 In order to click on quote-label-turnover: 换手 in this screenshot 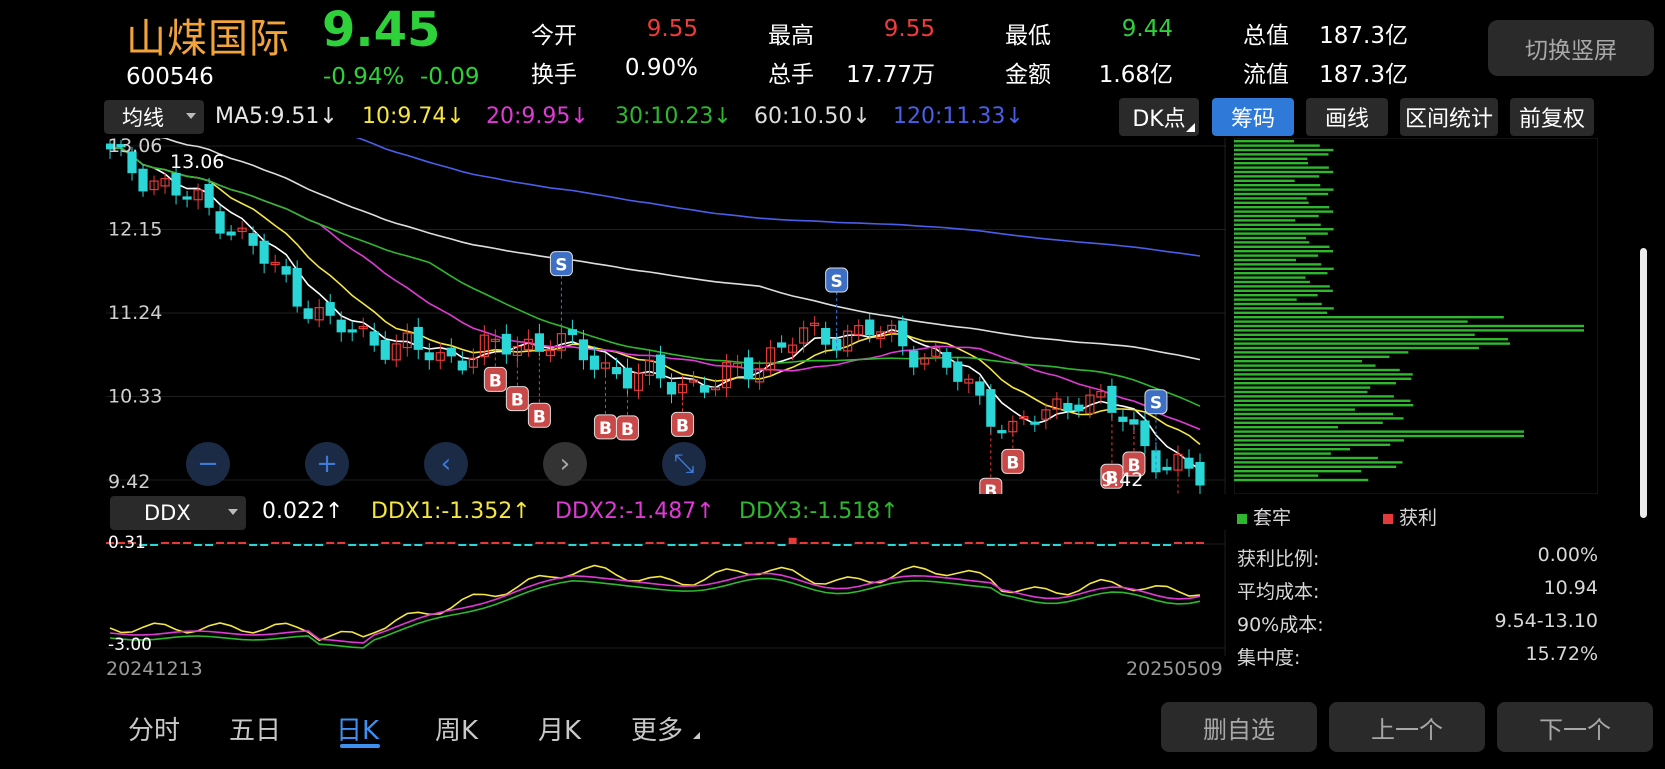, I will do `click(554, 75)`.